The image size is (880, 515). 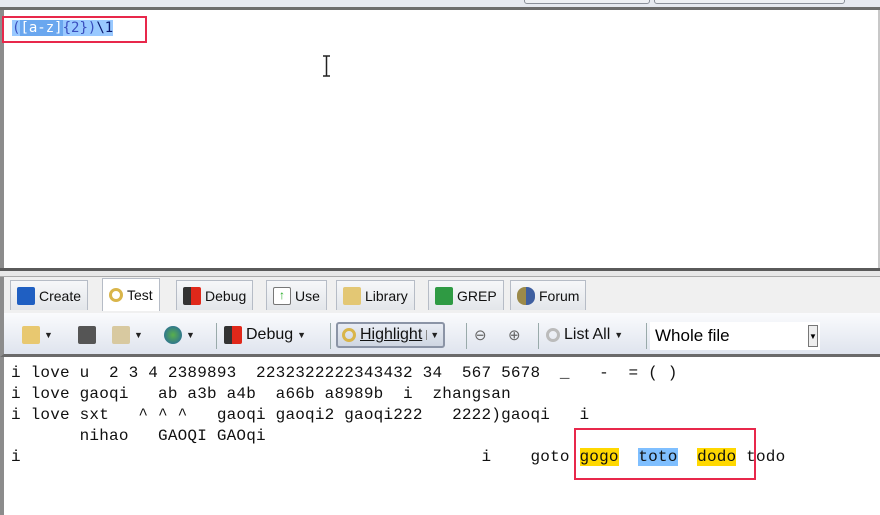 I want to click on top-strip, so click(x=440, y=5).